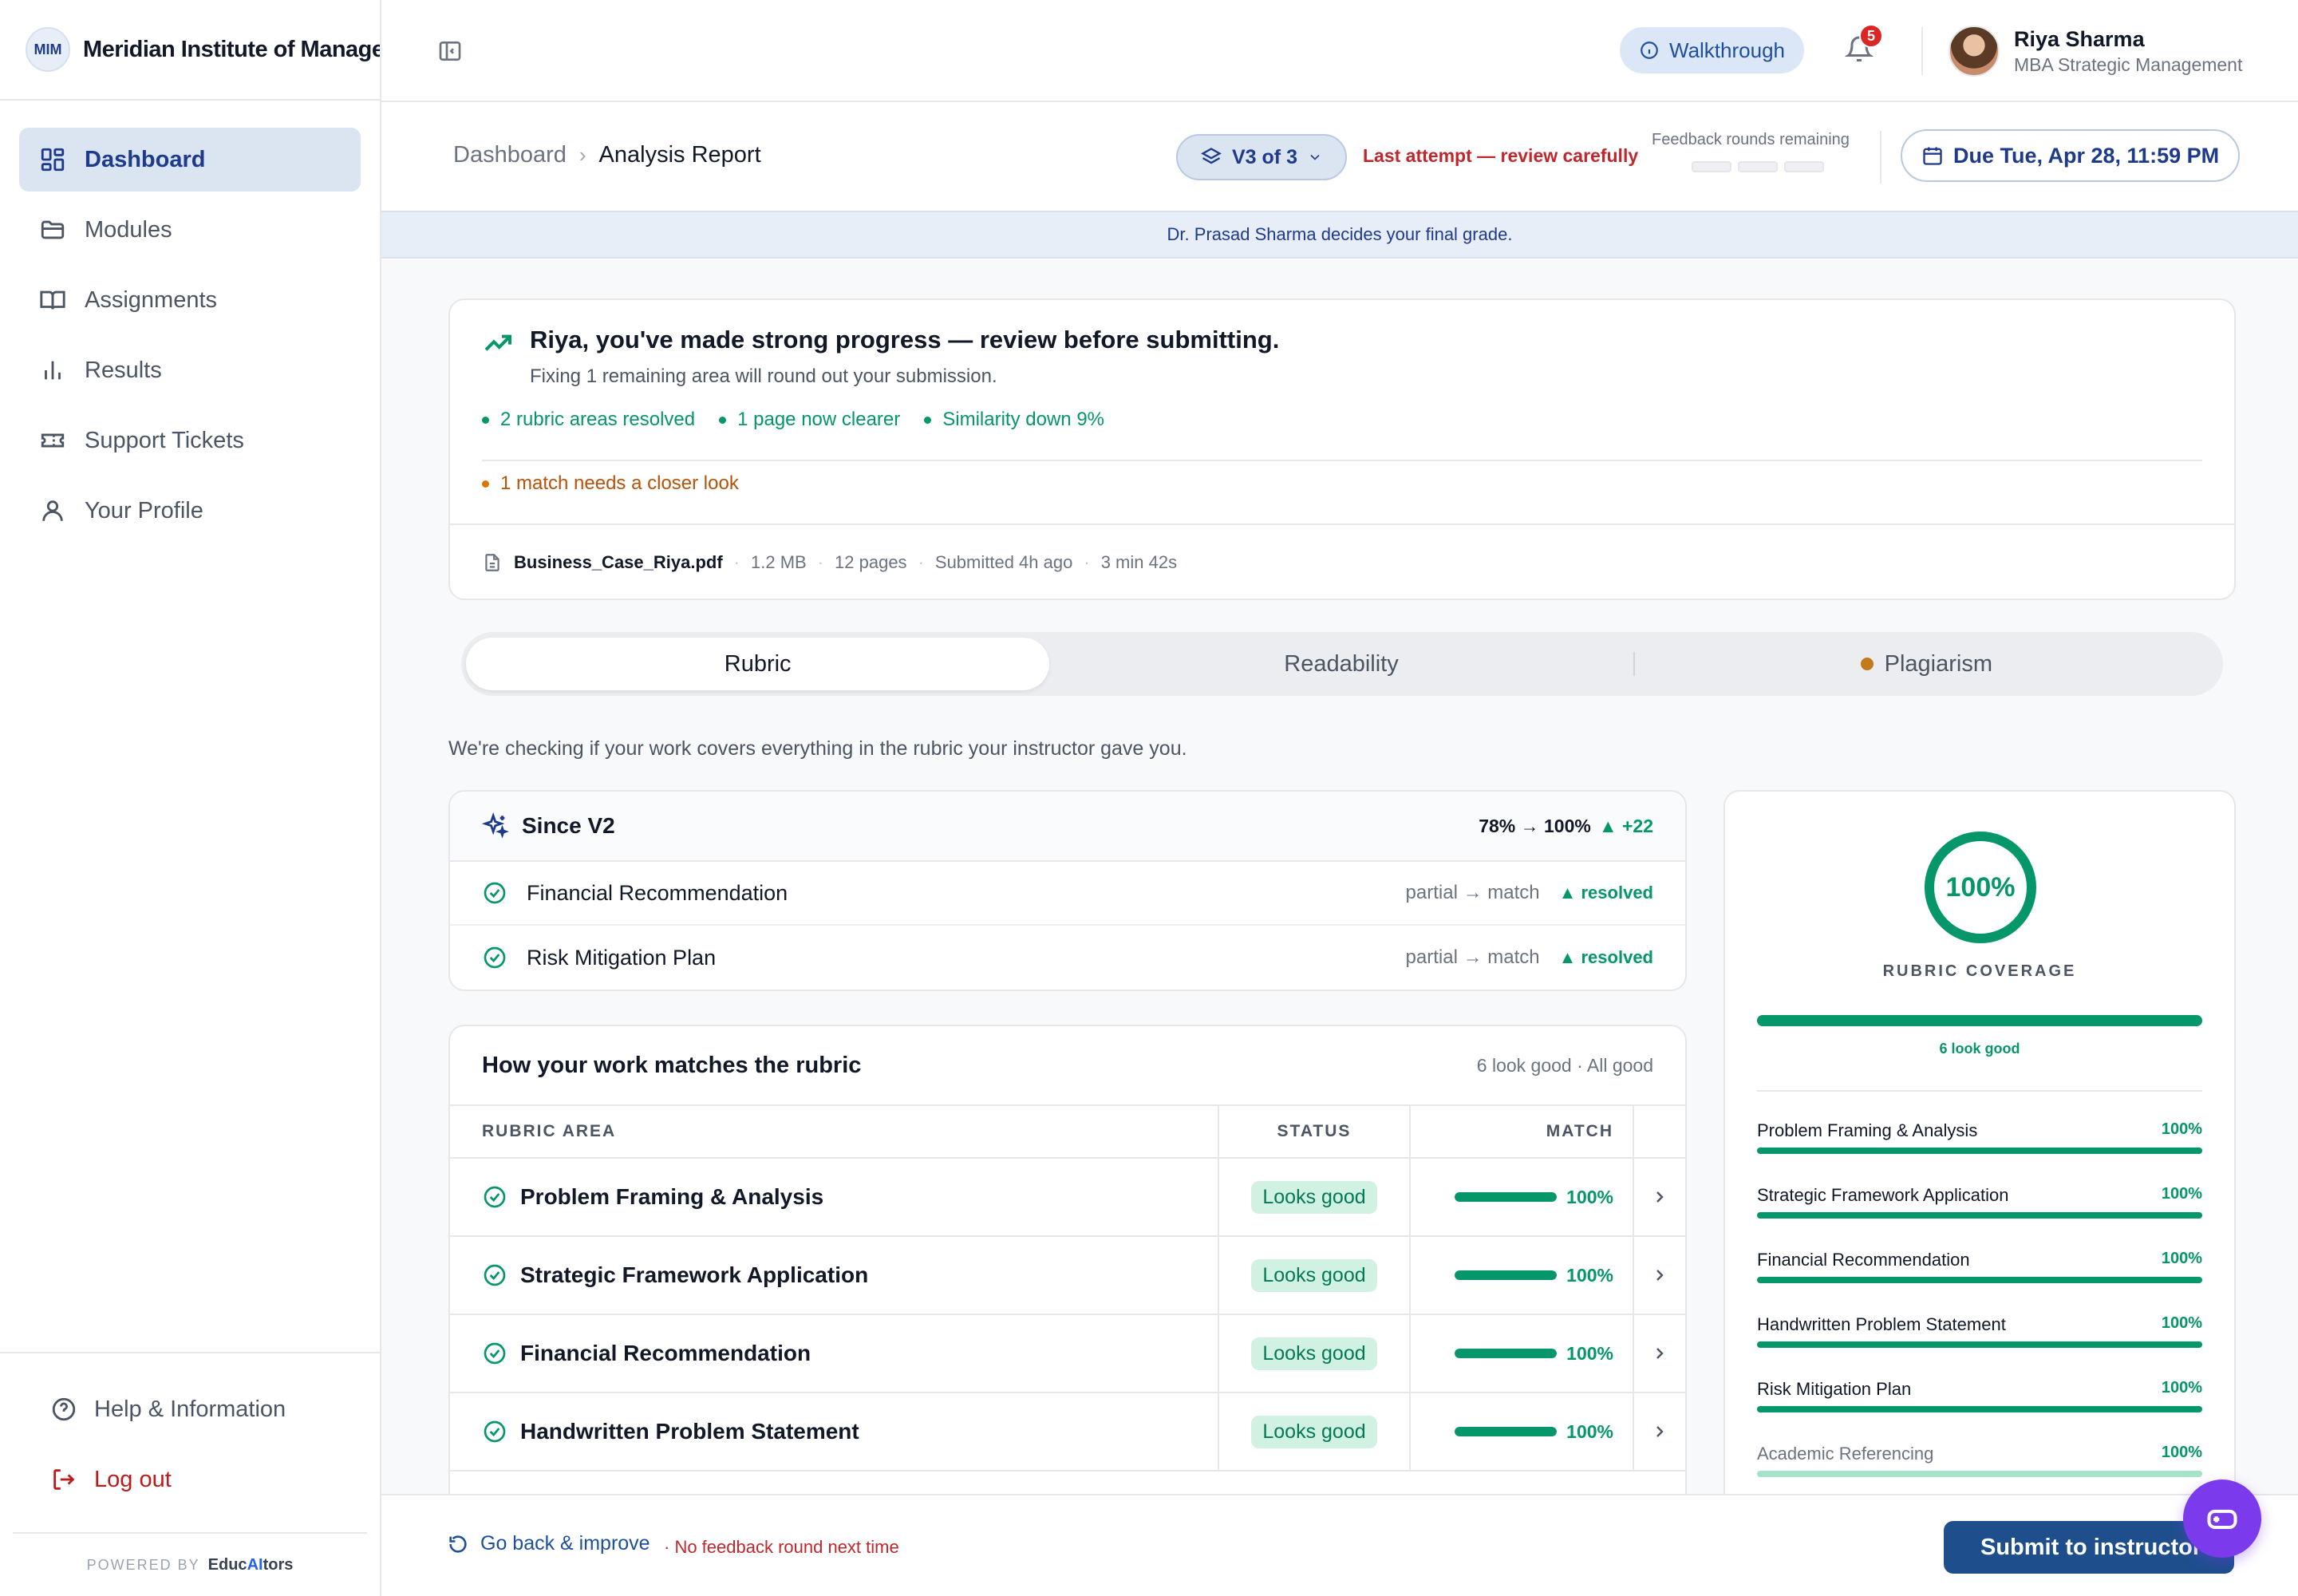  What do you see at coordinates (190, 1409) in the screenshot?
I see `help-link: Help & Information` at bounding box center [190, 1409].